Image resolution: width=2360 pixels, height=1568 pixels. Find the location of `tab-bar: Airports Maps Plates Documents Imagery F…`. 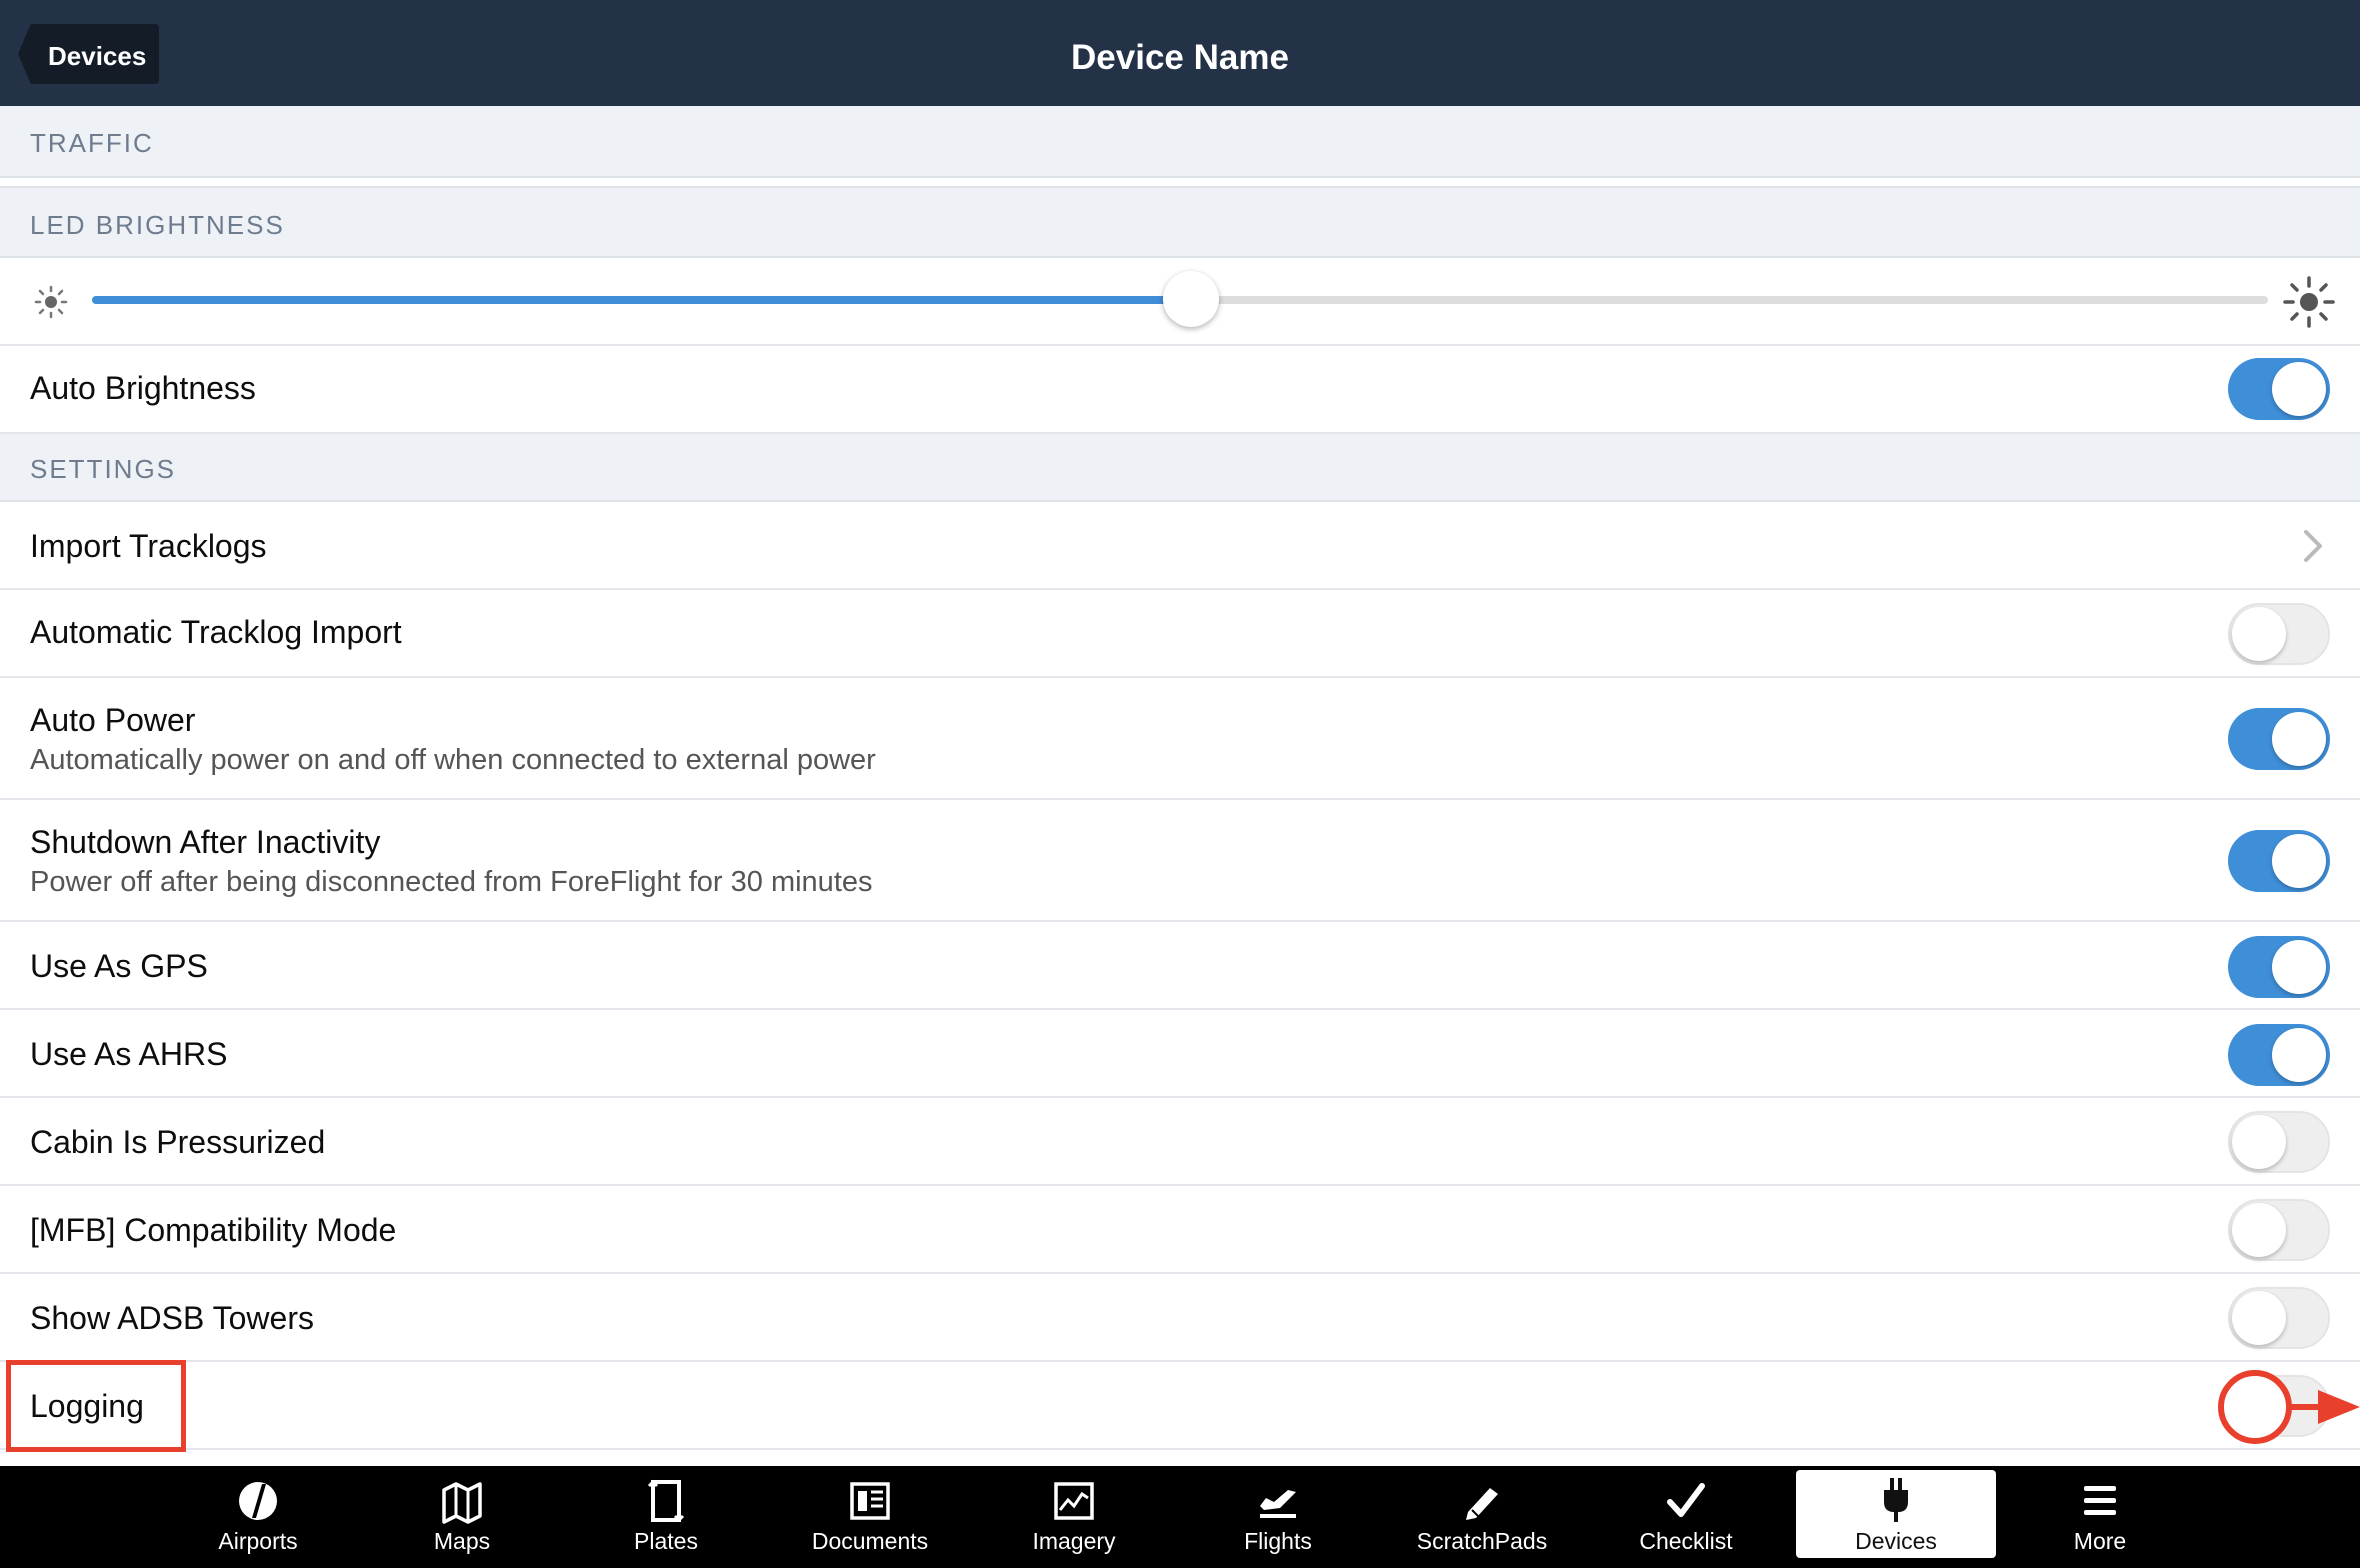

tab-bar: Airports Maps Plates Documents Imagery F… is located at coordinates (1180, 1517).